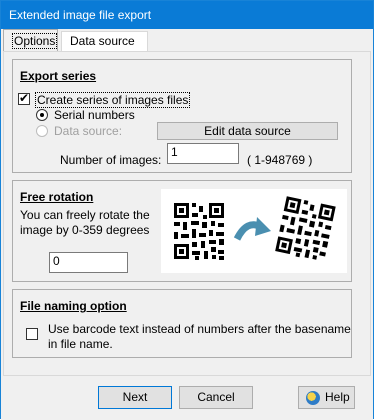  I want to click on create-series-checkbox: ✔, so click(24, 98).